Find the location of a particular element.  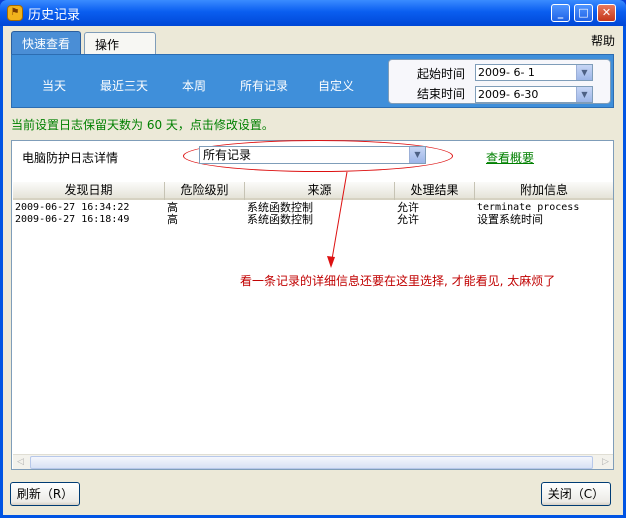

scroll-left-icon: ◁ is located at coordinates (20, 462).